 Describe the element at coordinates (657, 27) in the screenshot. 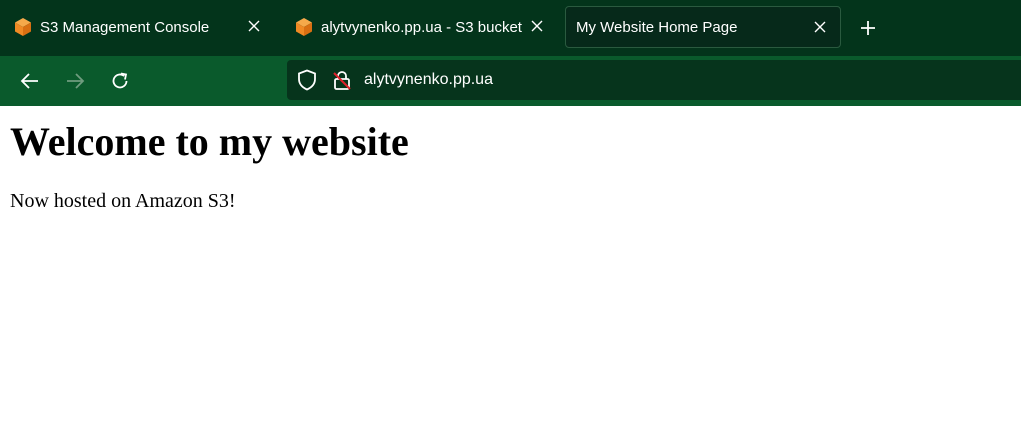

I see `tab-title: My Website Home Page` at that location.